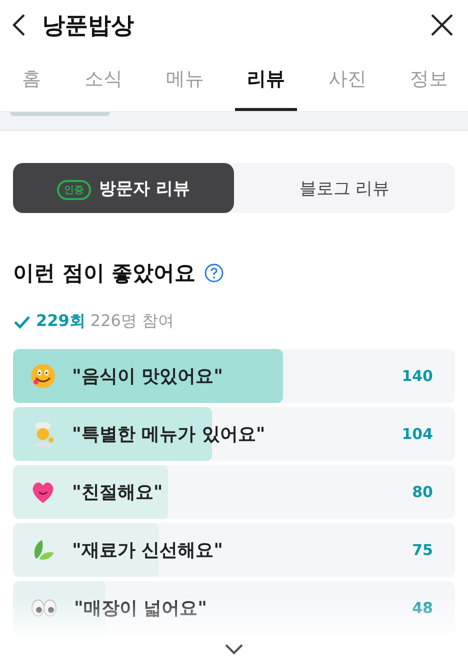  What do you see at coordinates (148, 376) in the screenshot?
I see `keyword-label: "음식이 맛있어요"` at bounding box center [148, 376].